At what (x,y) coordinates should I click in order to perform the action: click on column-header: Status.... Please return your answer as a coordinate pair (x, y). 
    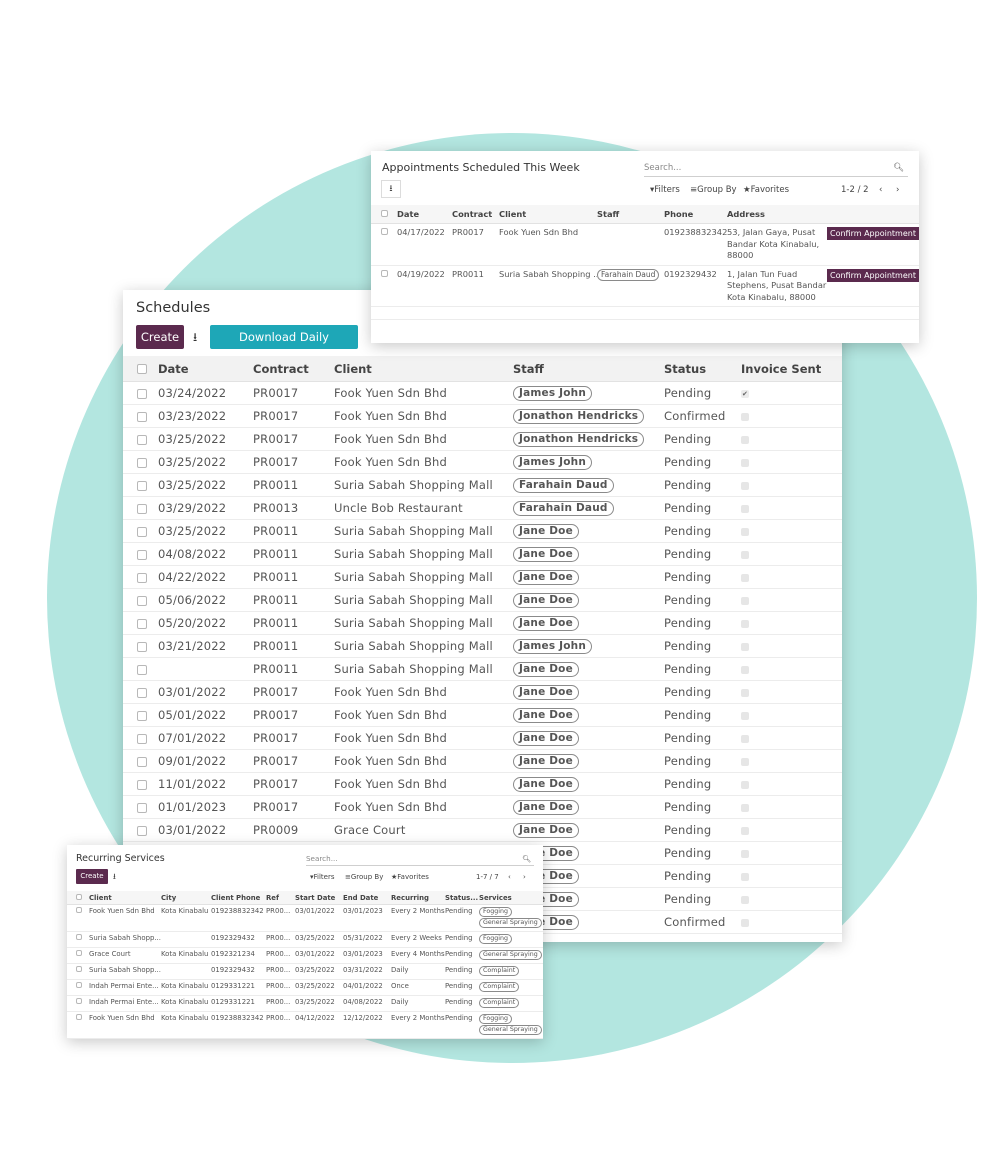
    Looking at the image, I should click on (462, 898).